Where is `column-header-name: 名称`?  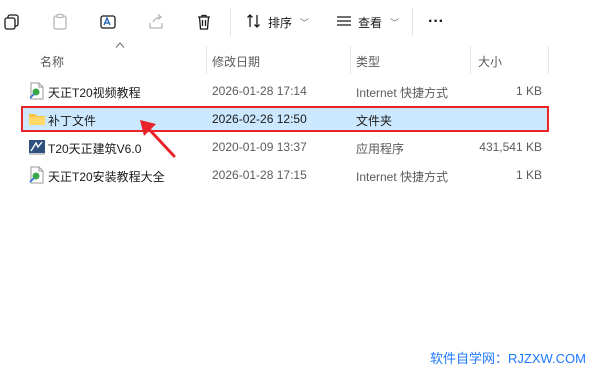 column-header-name: 名称 is located at coordinates (52, 61).